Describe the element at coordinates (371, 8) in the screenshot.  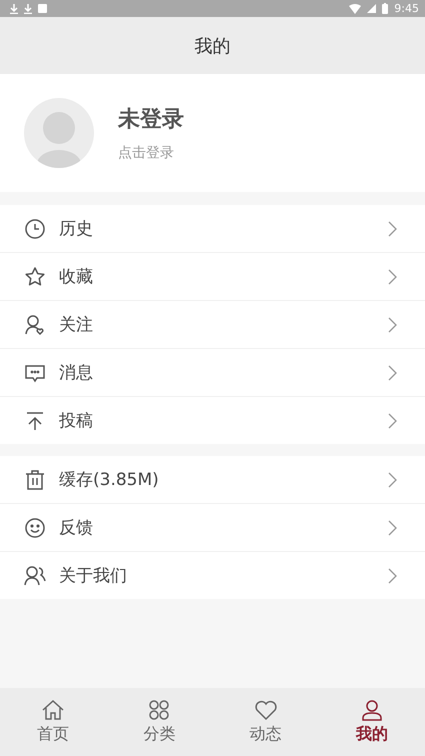
I see `signal-icon` at that location.